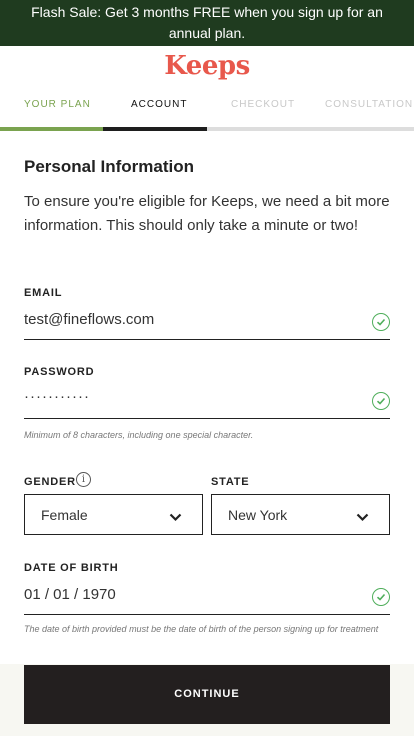  Describe the element at coordinates (59, 372) in the screenshot. I see `password-label: PASSWORD` at that location.